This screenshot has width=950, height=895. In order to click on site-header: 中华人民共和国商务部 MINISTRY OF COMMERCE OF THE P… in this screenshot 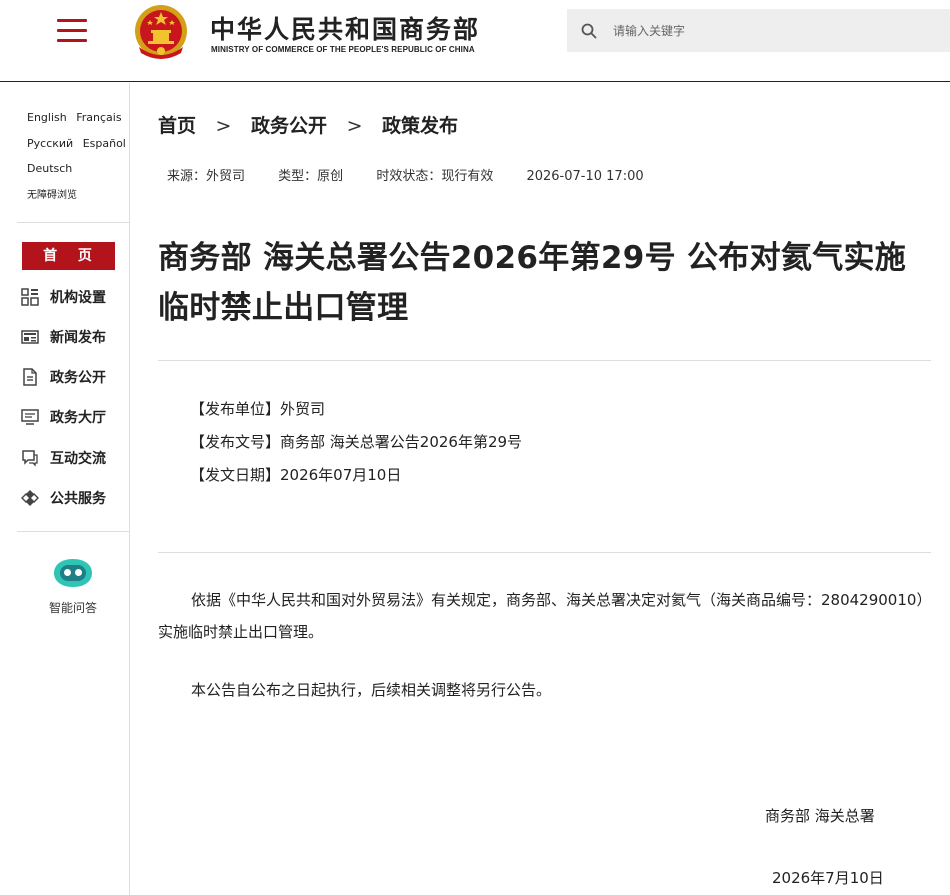, I will do `click(475, 41)`.